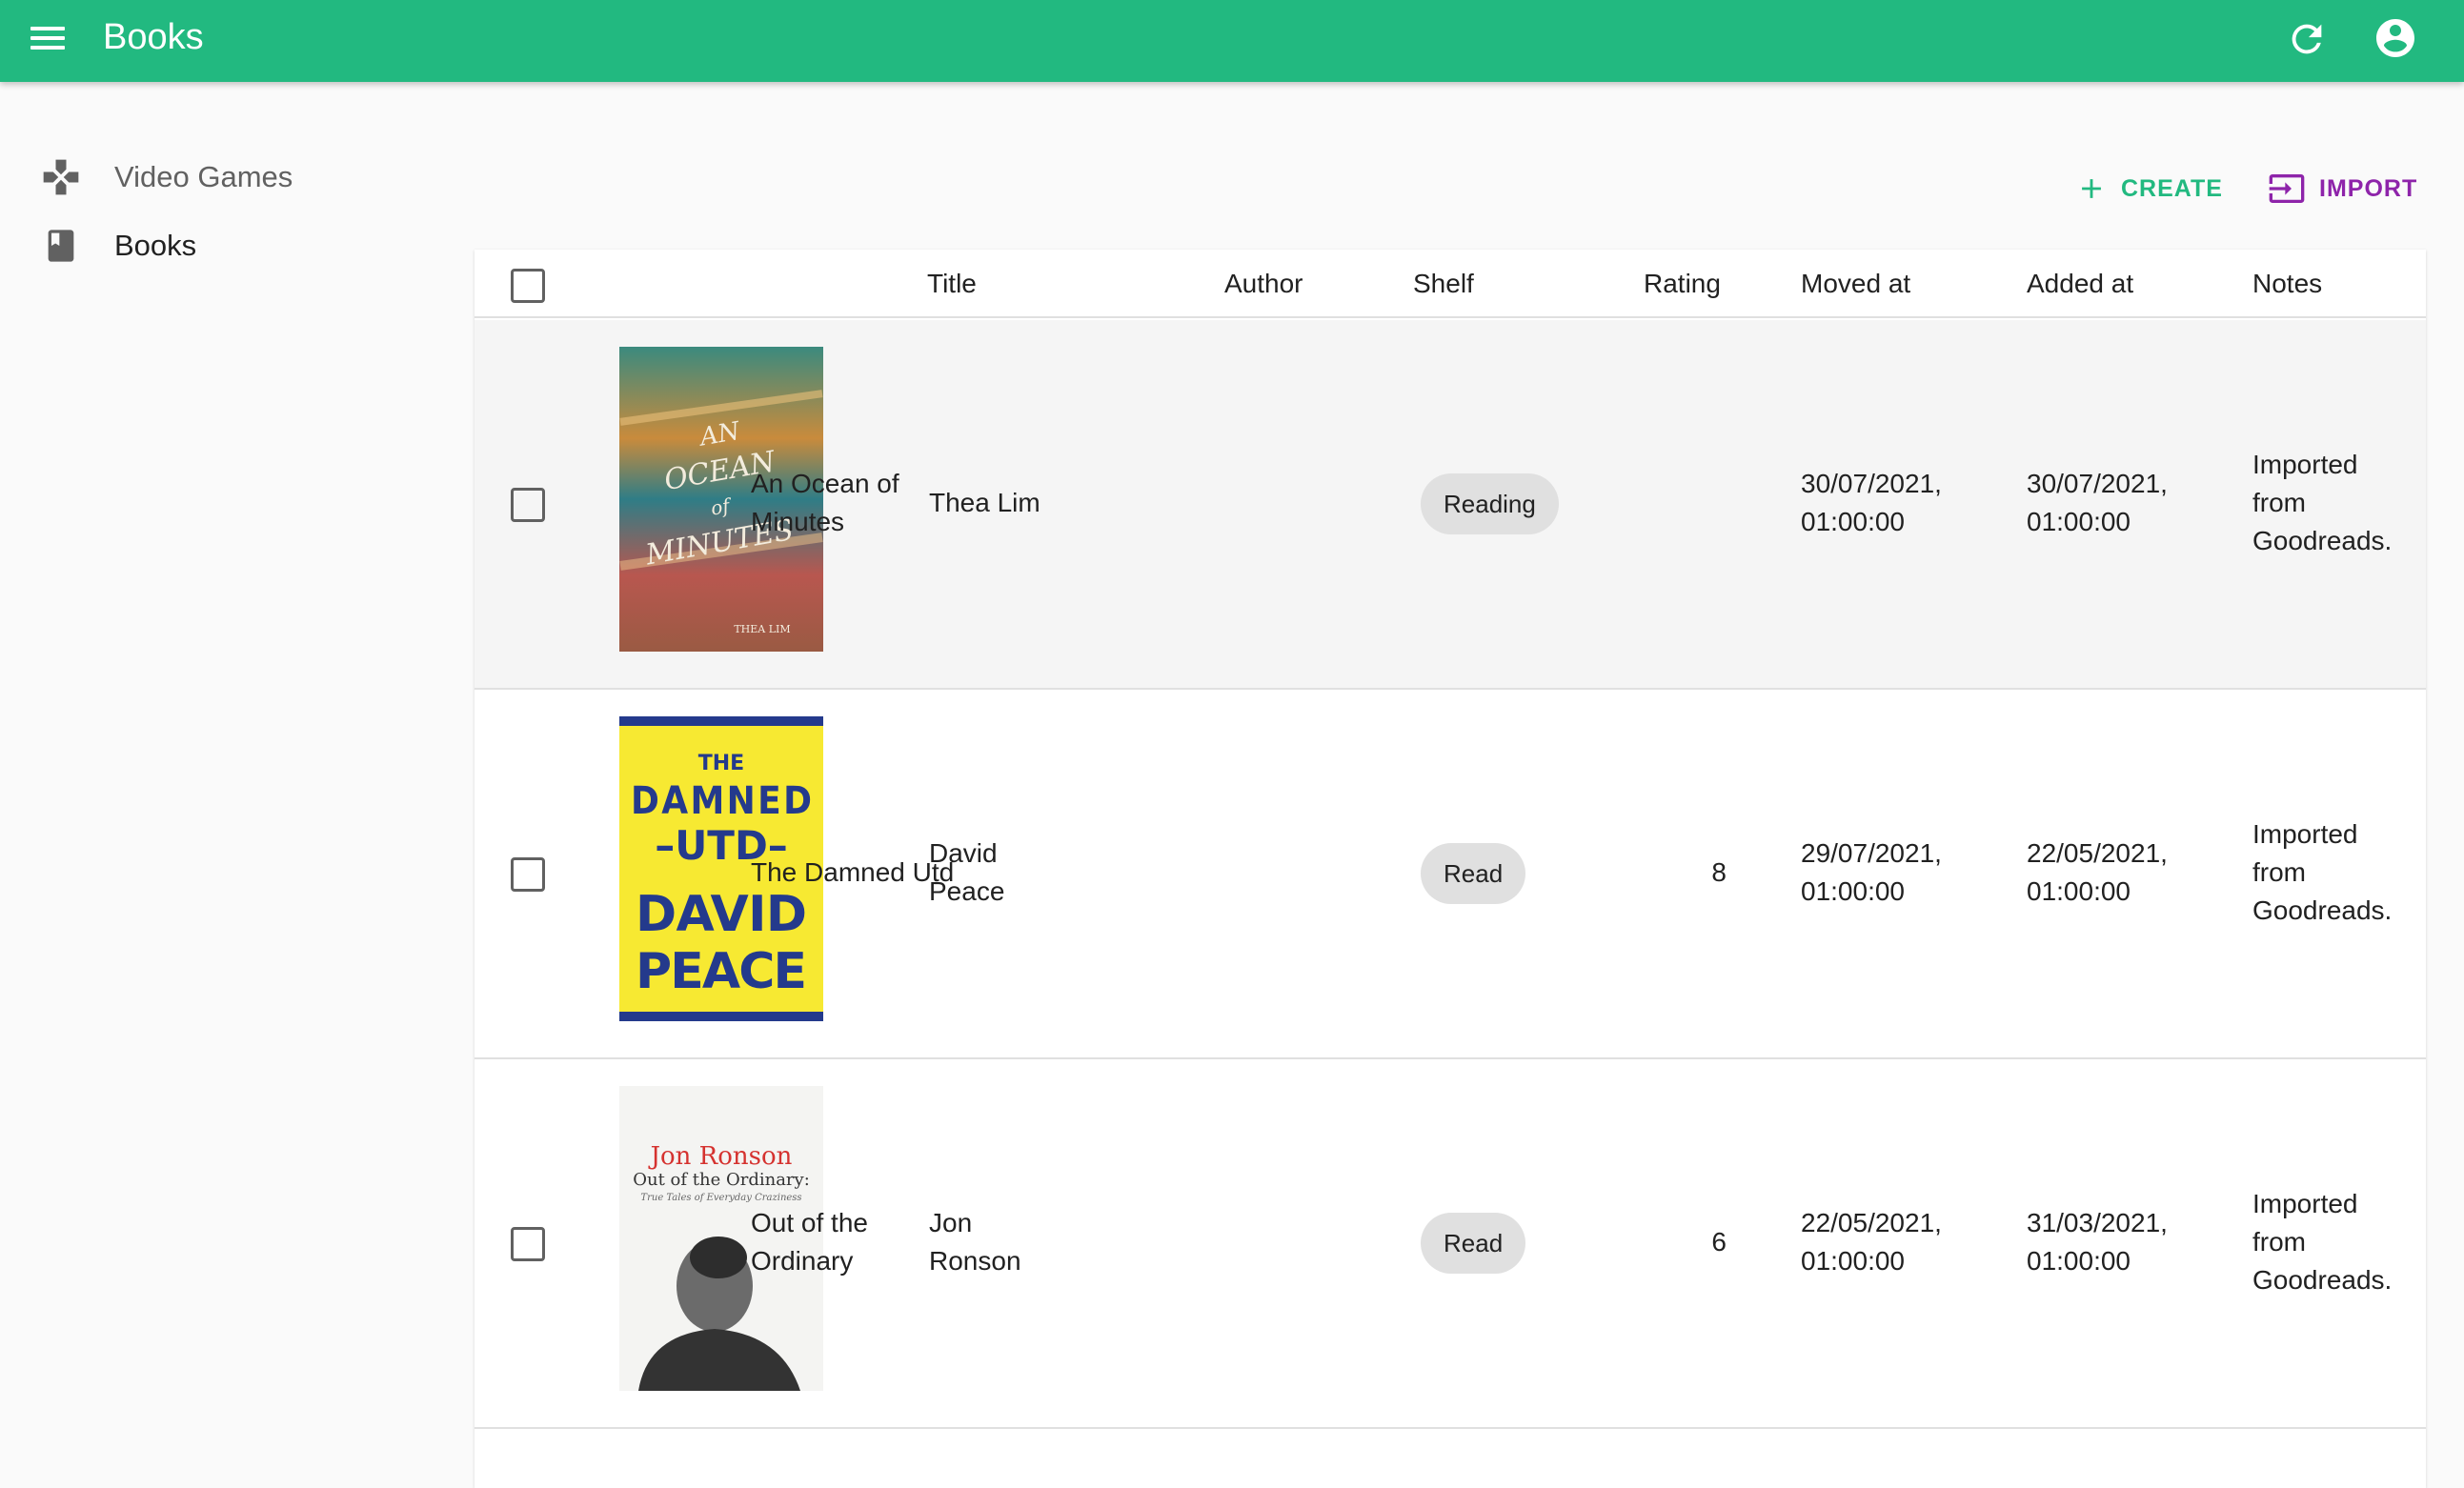 This screenshot has height=1488, width=2464. I want to click on sidebar-item-video-games: Video Games, so click(166, 178).